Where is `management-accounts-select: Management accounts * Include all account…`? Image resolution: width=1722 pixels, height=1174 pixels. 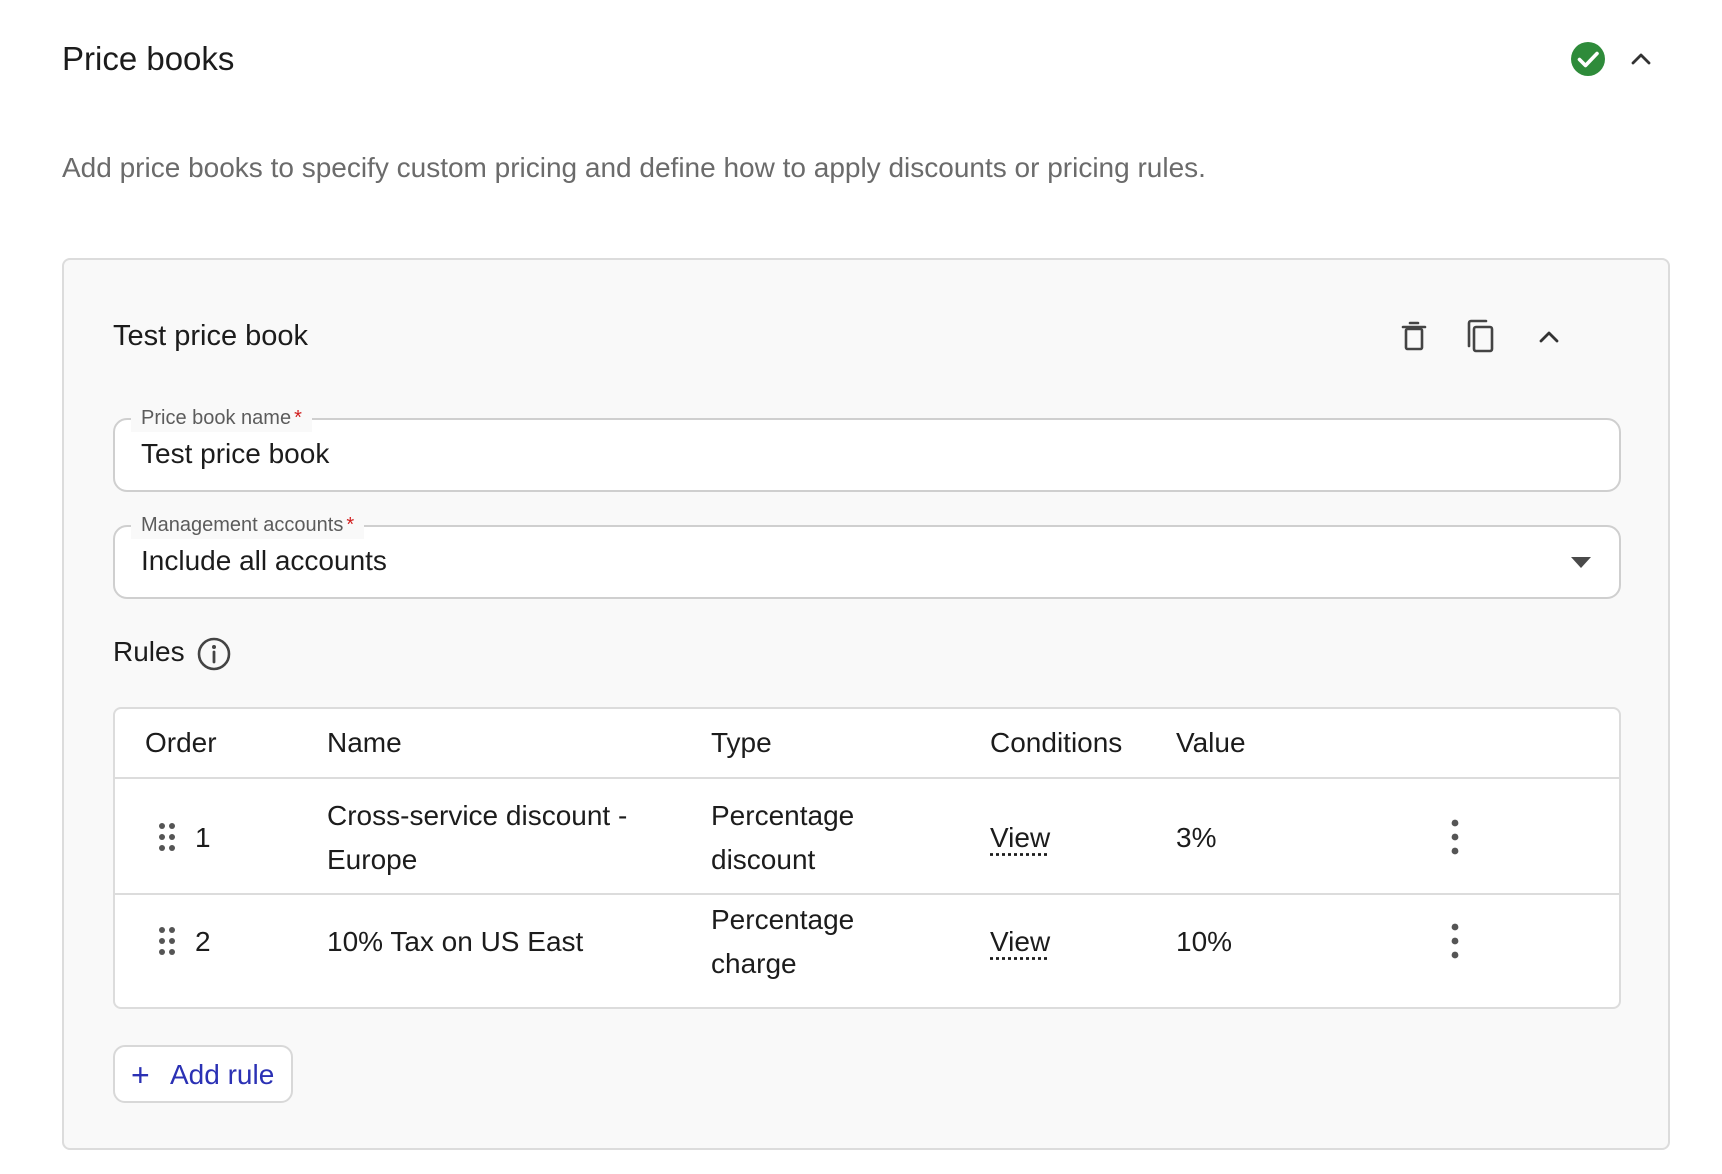
management-accounts-select: Management accounts * Include all account… is located at coordinates (867, 555).